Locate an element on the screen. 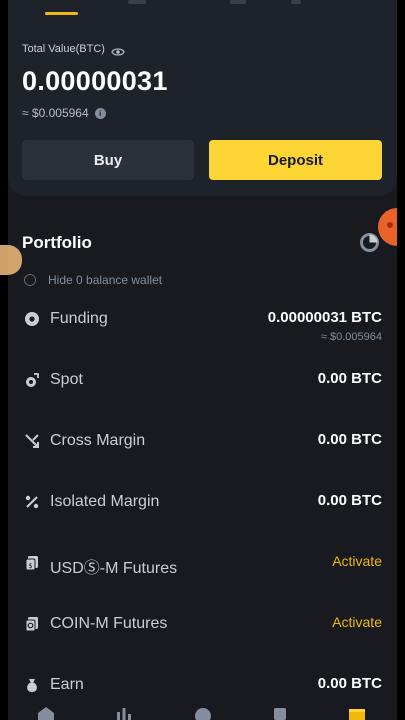 The width and height of the screenshot is (405, 720). hide-zero-label: Hide 0 balance wallet is located at coordinates (105, 280).